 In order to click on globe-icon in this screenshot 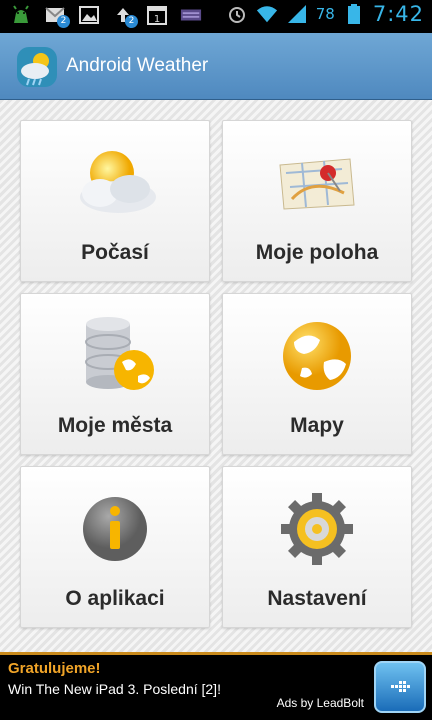, I will do `click(317, 356)`.